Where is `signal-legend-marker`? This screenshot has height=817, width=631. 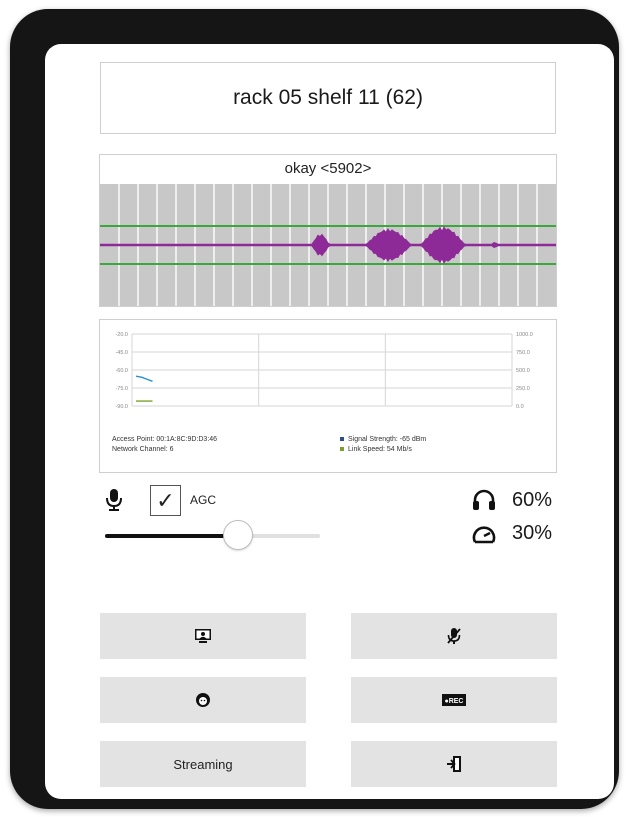 signal-legend-marker is located at coordinates (342, 439).